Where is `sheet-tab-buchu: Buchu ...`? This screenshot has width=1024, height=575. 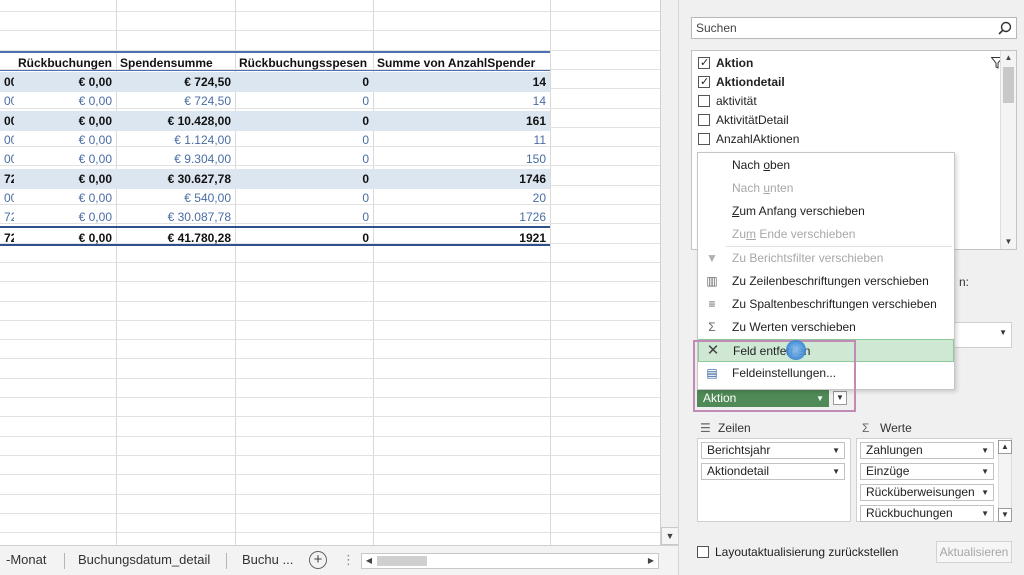 sheet-tab-buchu: Buchu ... is located at coordinates (267, 559).